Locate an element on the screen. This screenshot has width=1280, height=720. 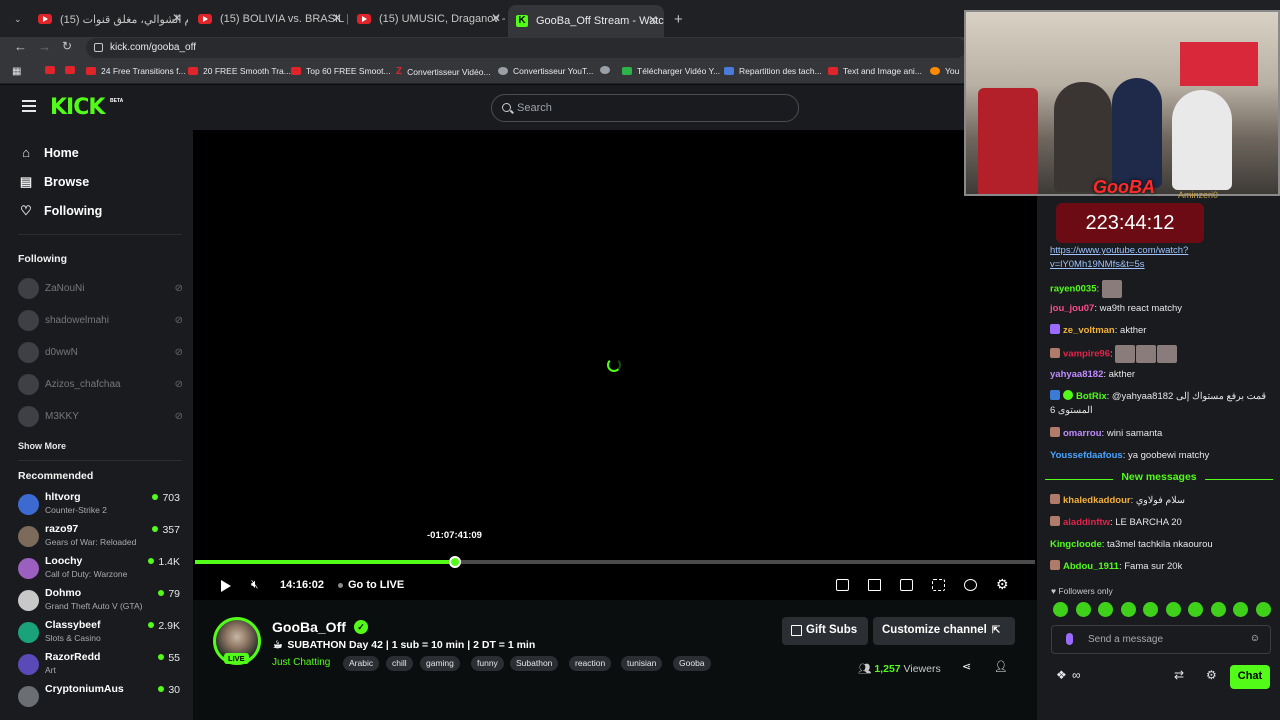
bookmark-item: You is located at coordinates (944, 71).